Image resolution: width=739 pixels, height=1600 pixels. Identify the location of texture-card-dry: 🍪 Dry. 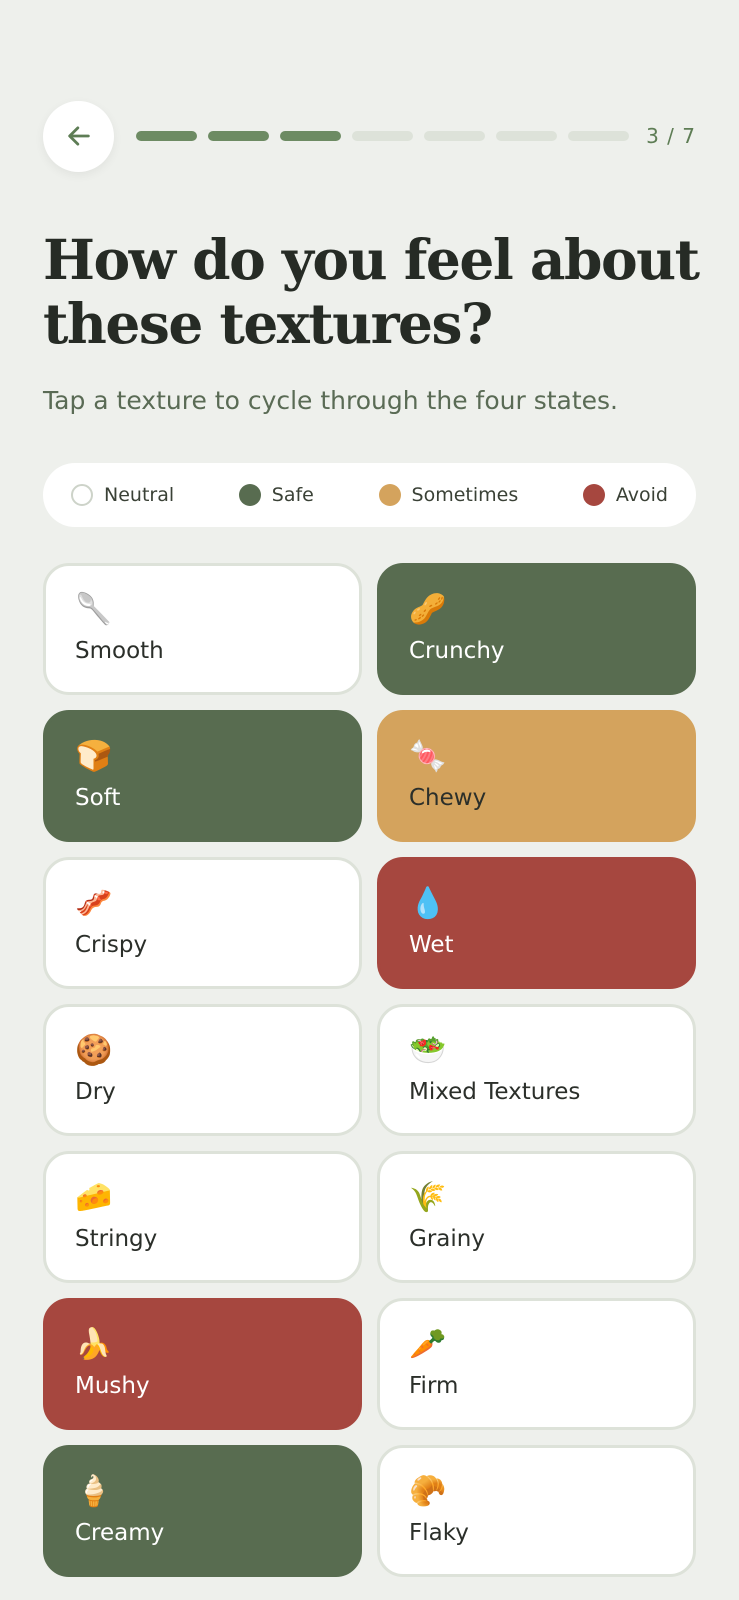
(202, 1070).